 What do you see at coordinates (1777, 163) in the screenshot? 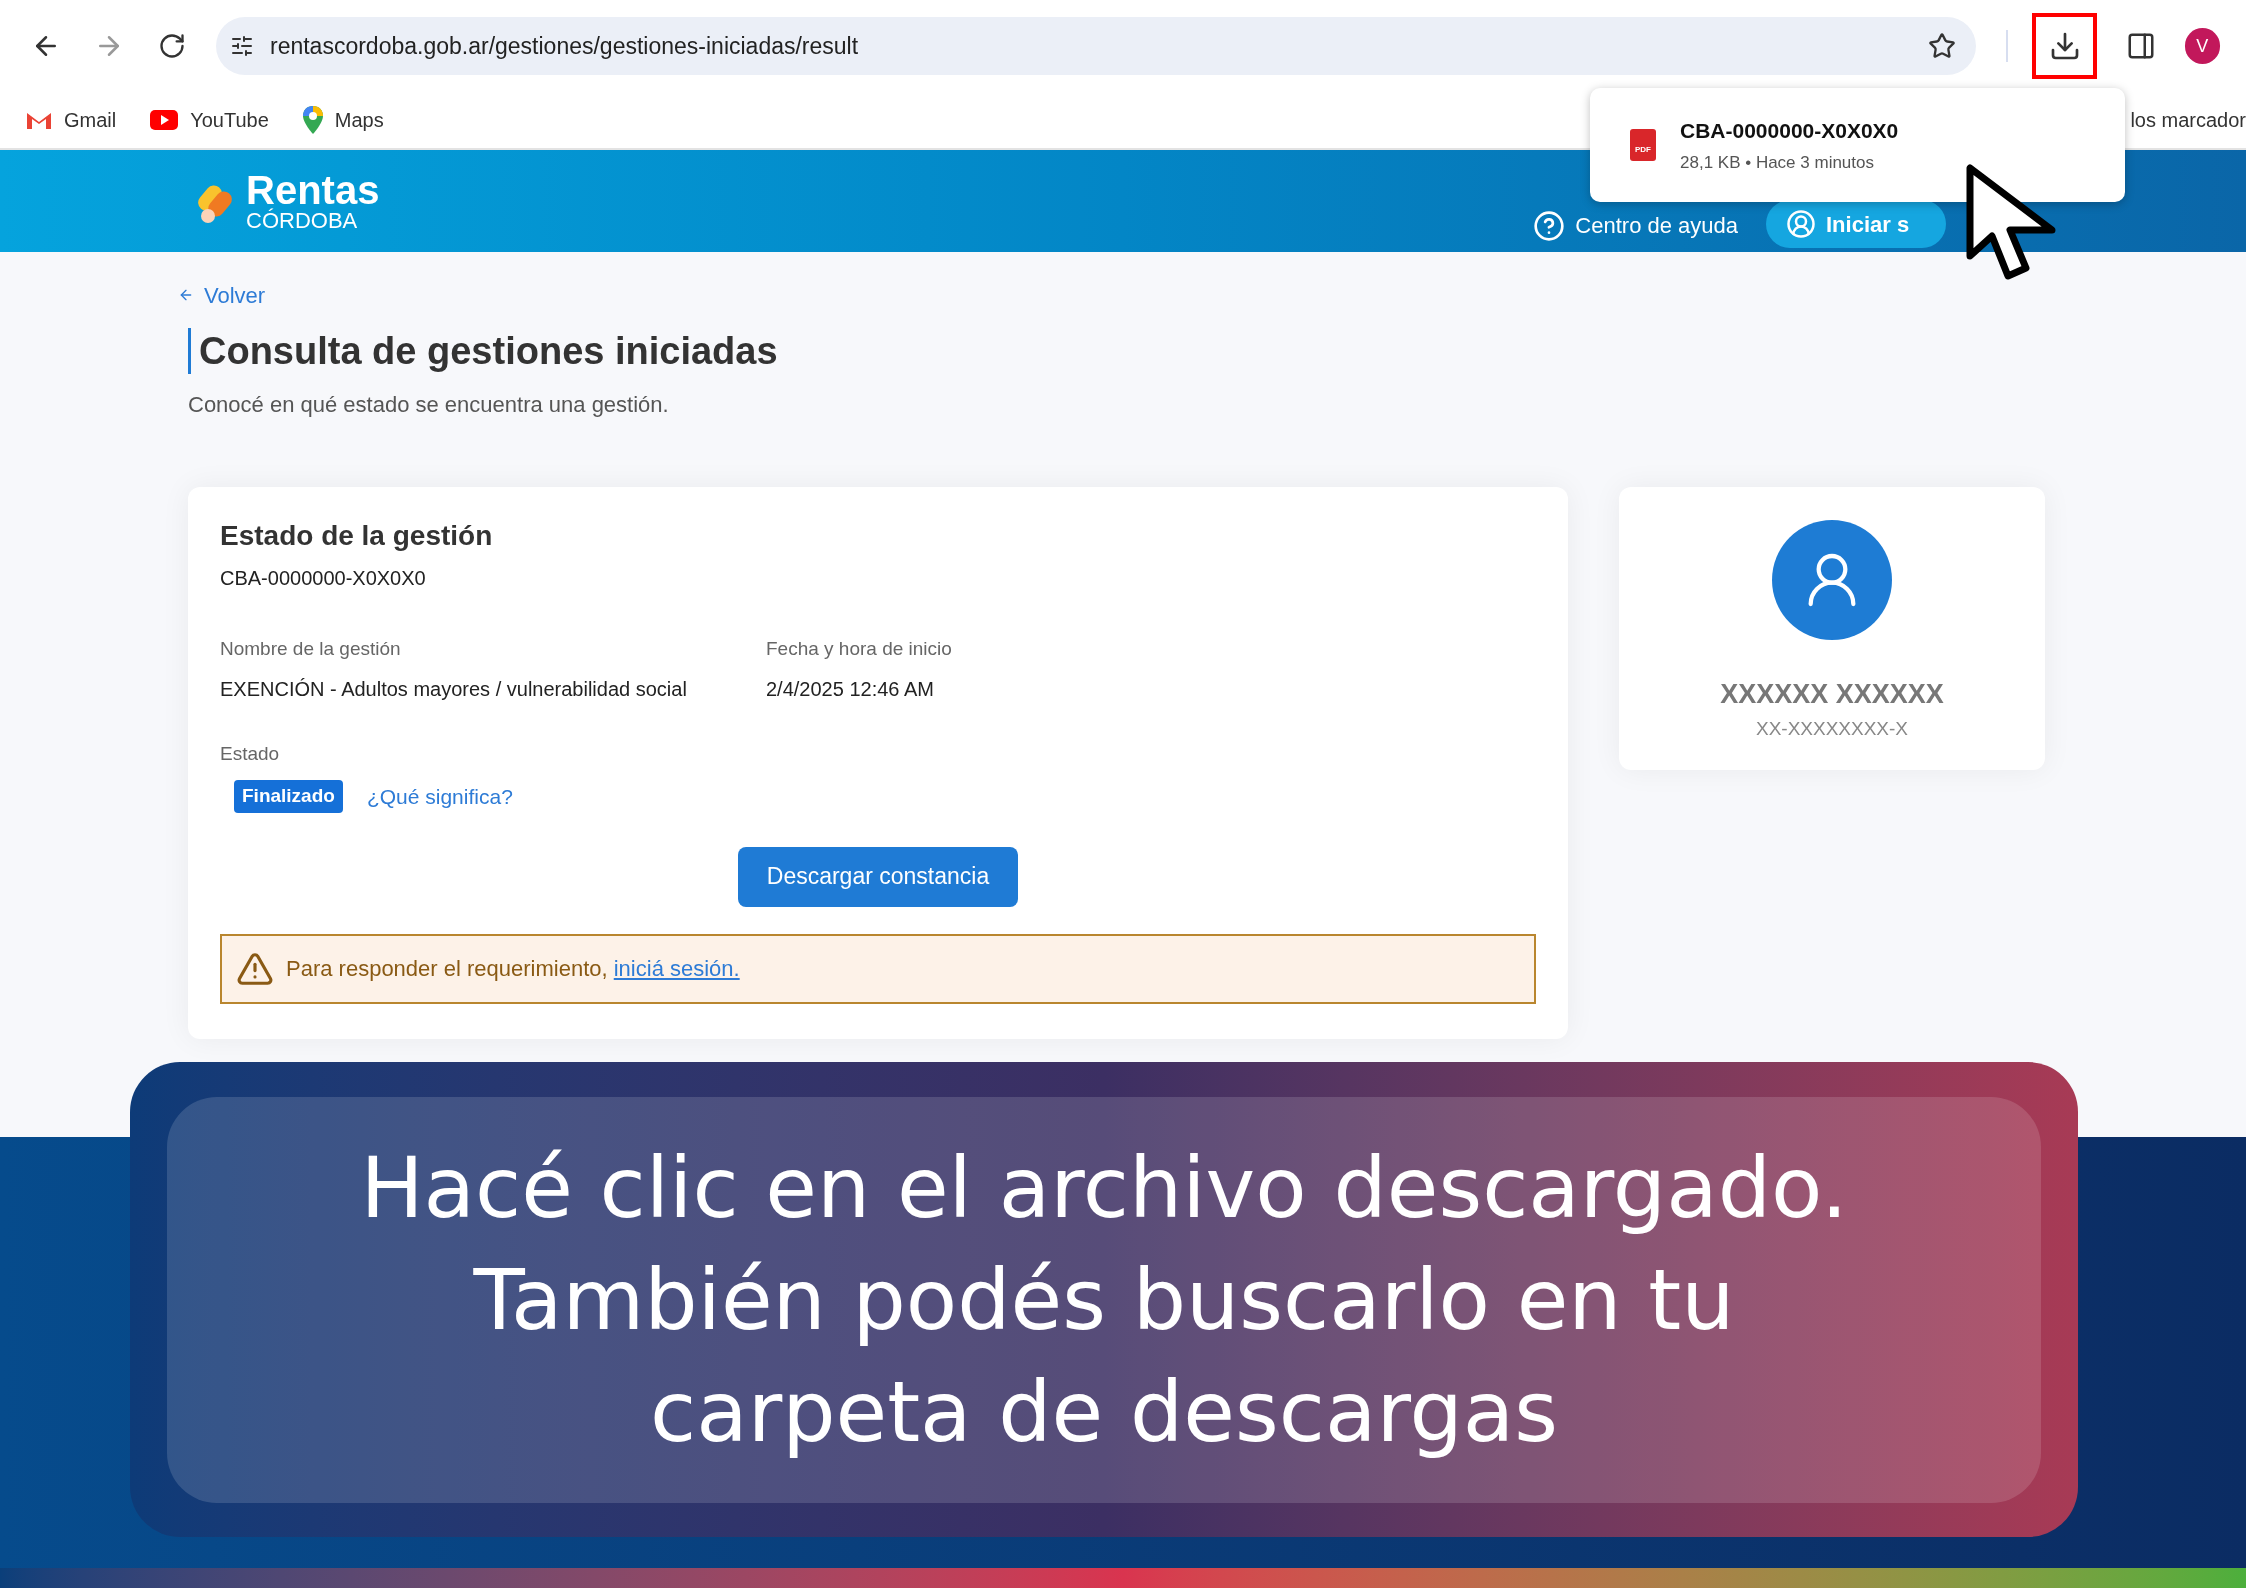
I see `download-details: 28,1 KB • Hace 3 minutos` at bounding box center [1777, 163].